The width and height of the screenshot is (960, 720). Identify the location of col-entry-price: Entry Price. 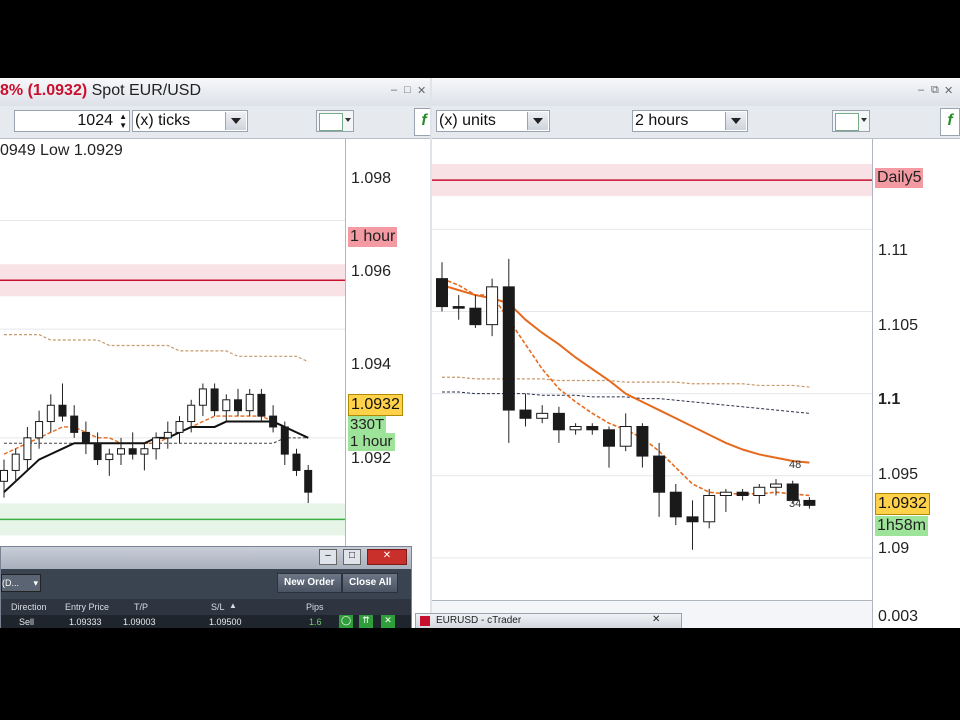
(87, 607).